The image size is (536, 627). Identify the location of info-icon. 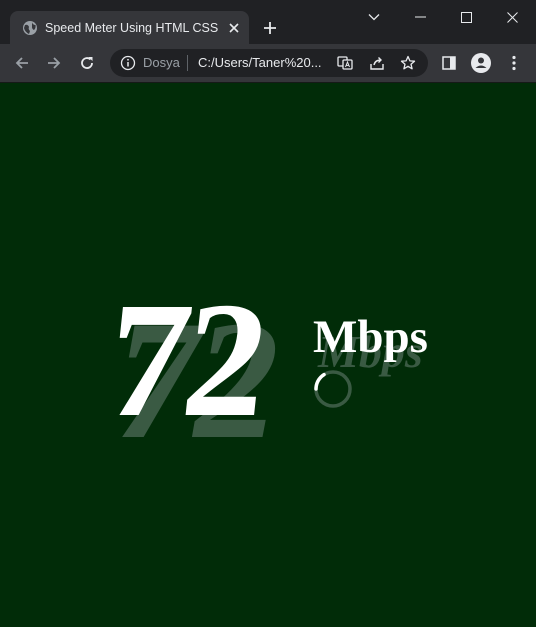
(128, 63).